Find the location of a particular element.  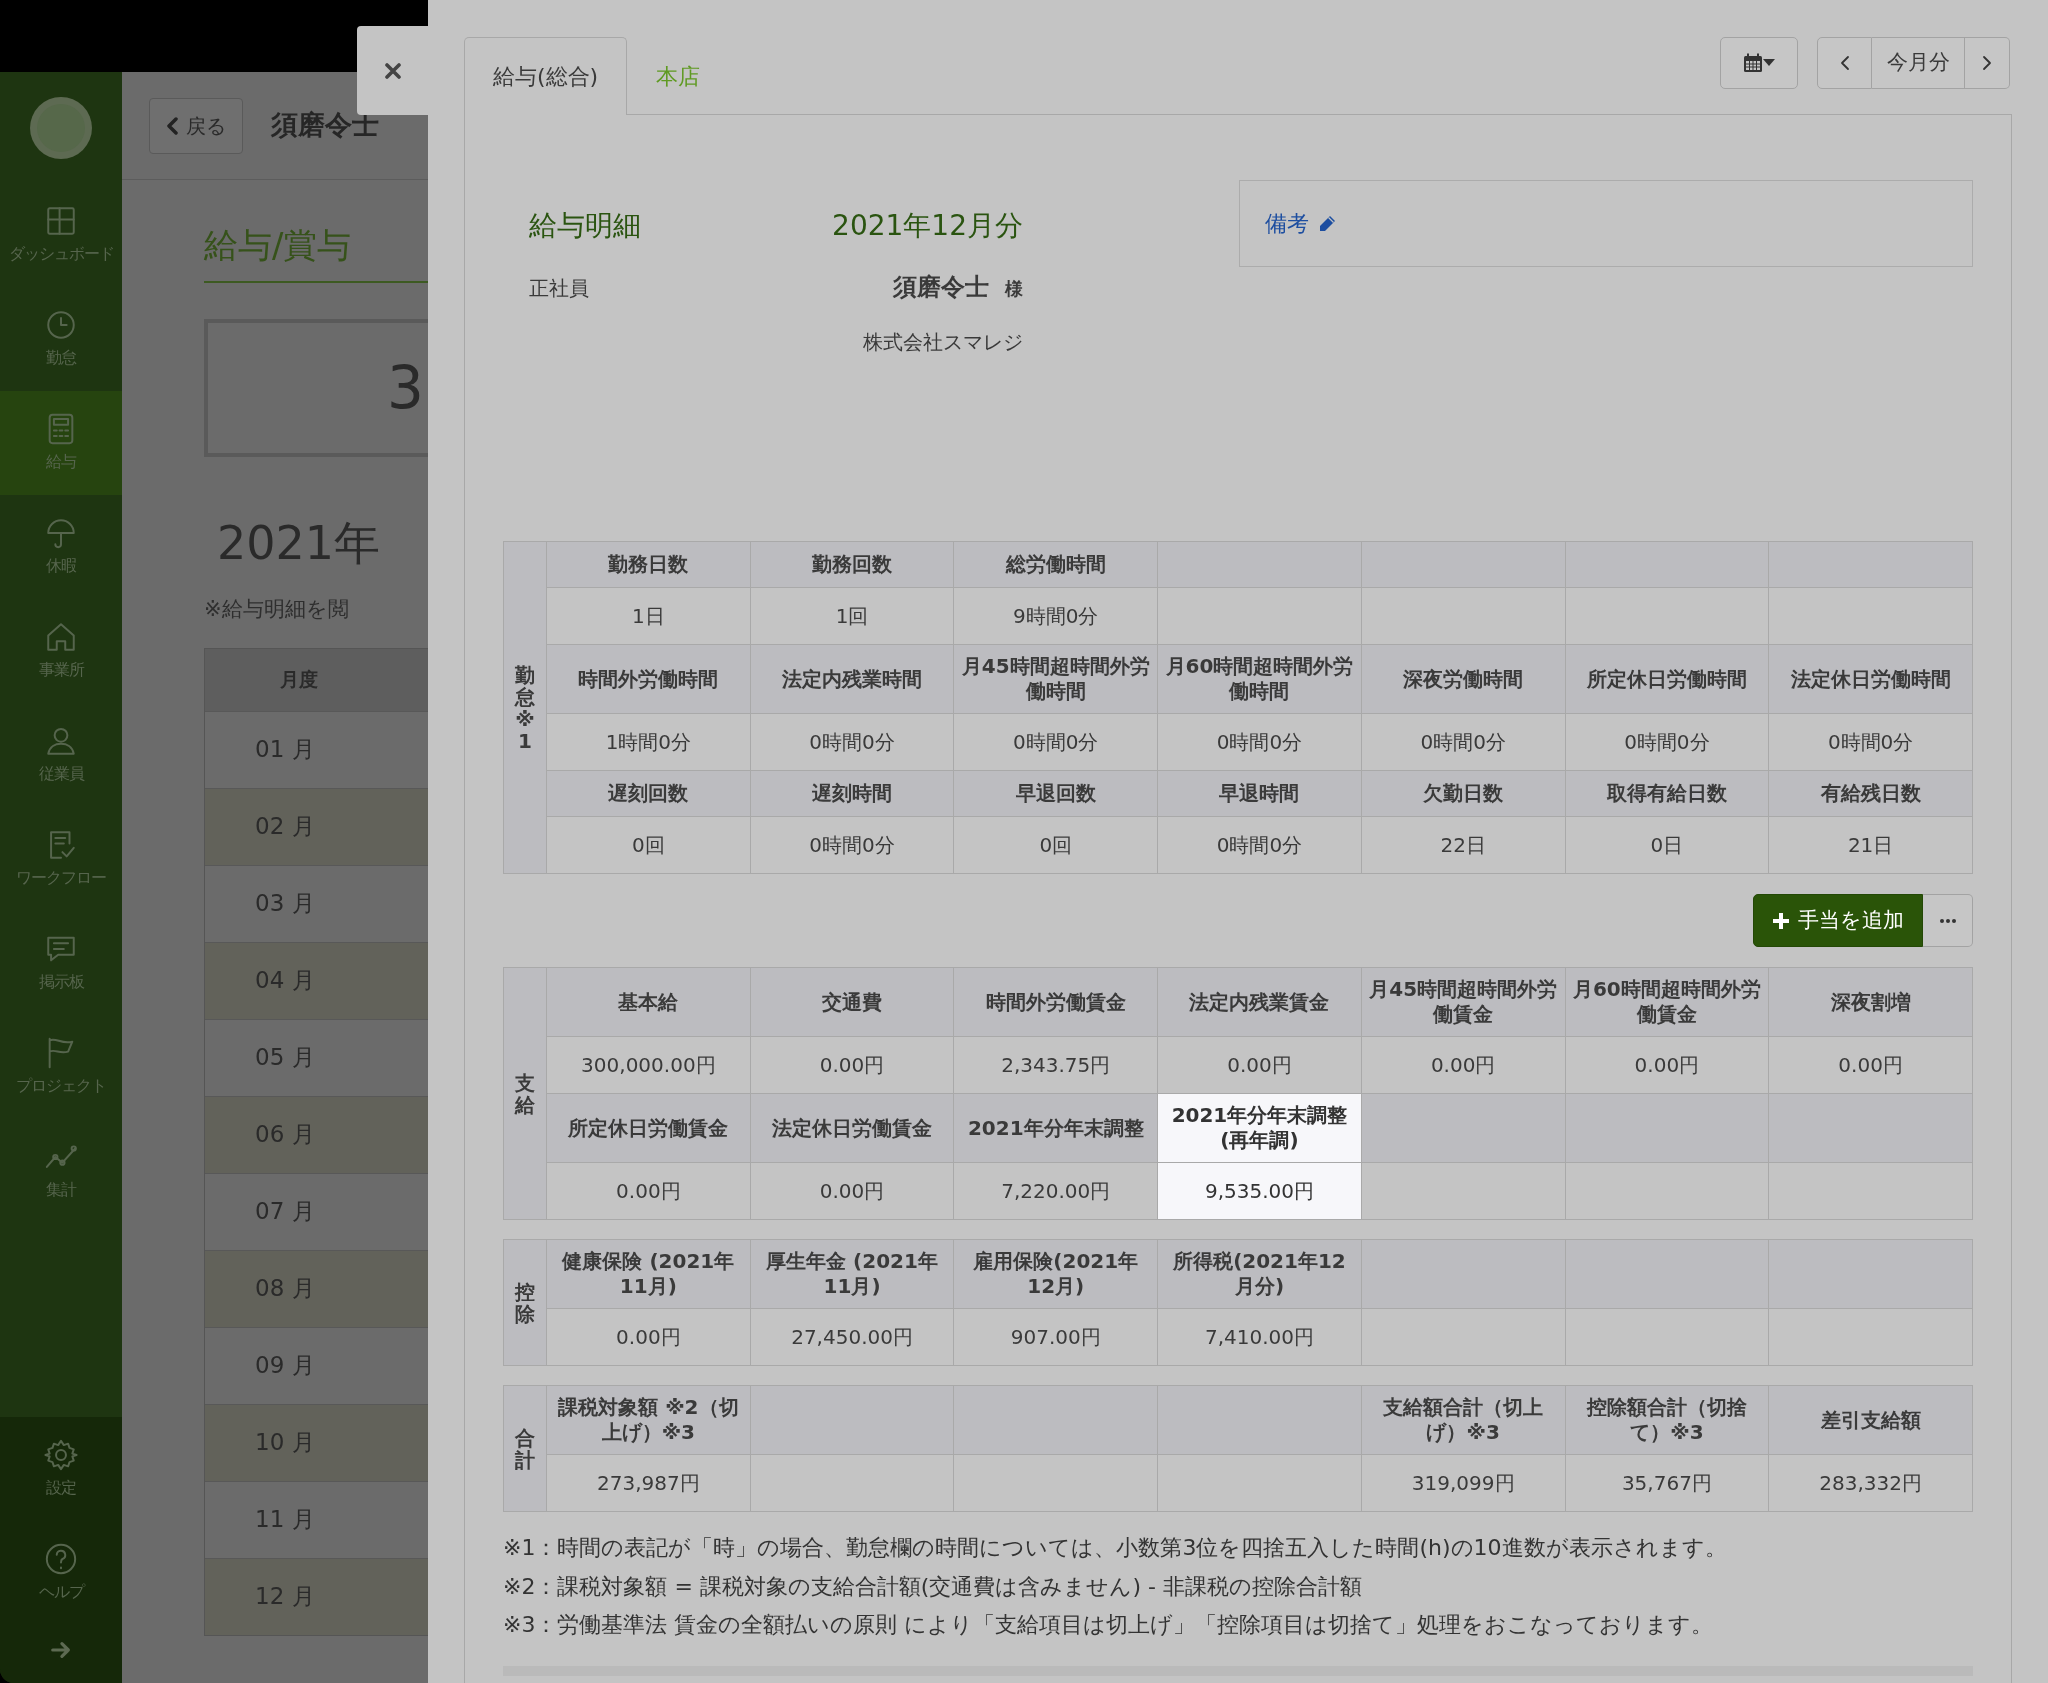

settings-icon is located at coordinates (61, 1455).